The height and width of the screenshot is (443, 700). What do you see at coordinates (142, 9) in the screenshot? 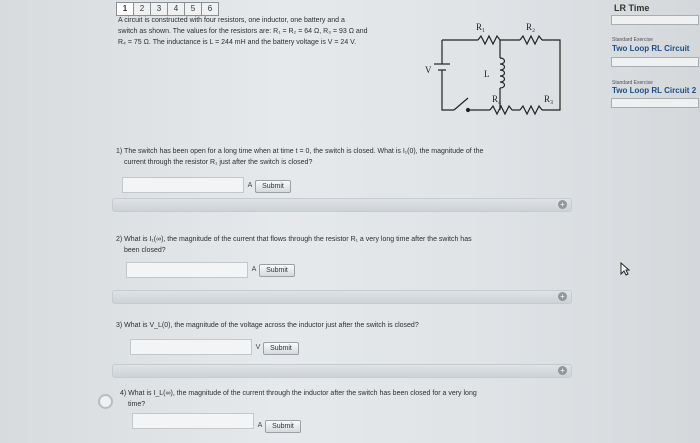
I see `tab-2: 2` at bounding box center [142, 9].